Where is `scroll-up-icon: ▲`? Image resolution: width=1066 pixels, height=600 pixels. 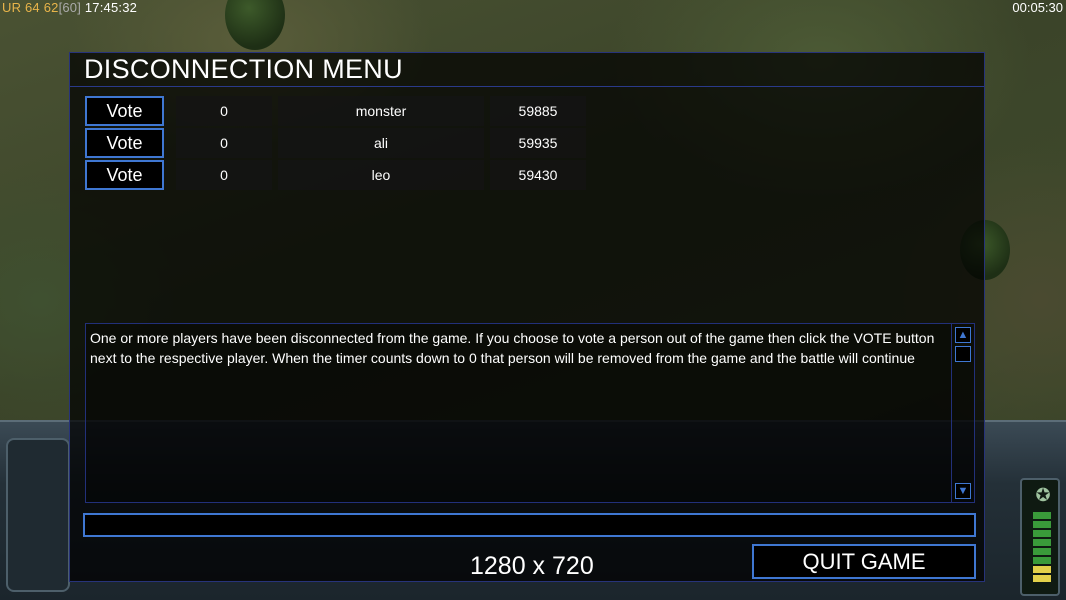
scroll-up-icon: ▲ is located at coordinates (963, 335).